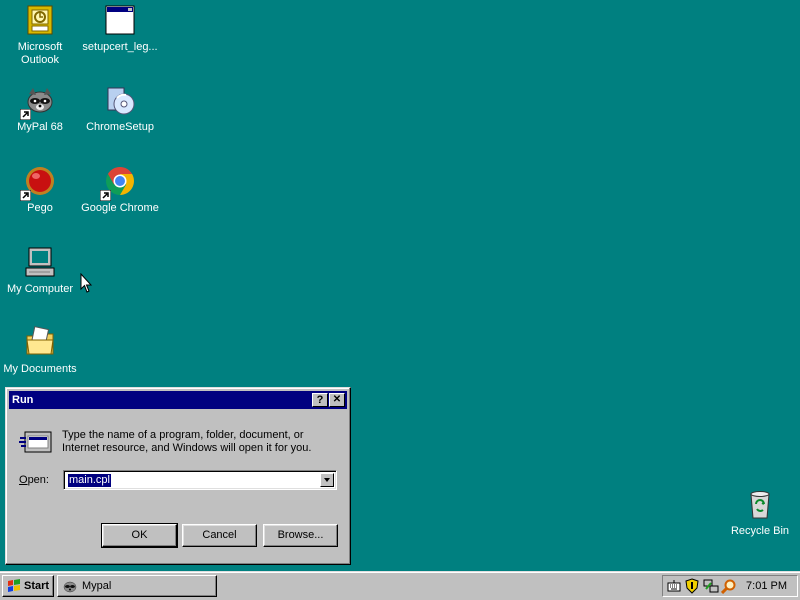 The height and width of the screenshot is (600, 800). What do you see at coordinates (320, 400) in the screenshot?
I see `help-button: ?` at bounding box center [320, 400].